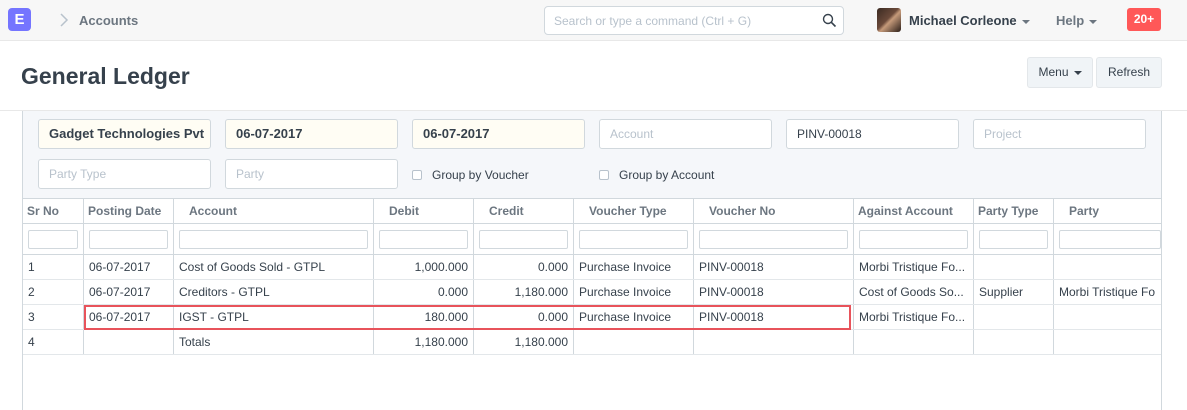 Image resolution: width=1187 pixels, height=410 pixels. Describe the element at coordinates (829, 20) in the screenshot. I see `search-icon` at that location.